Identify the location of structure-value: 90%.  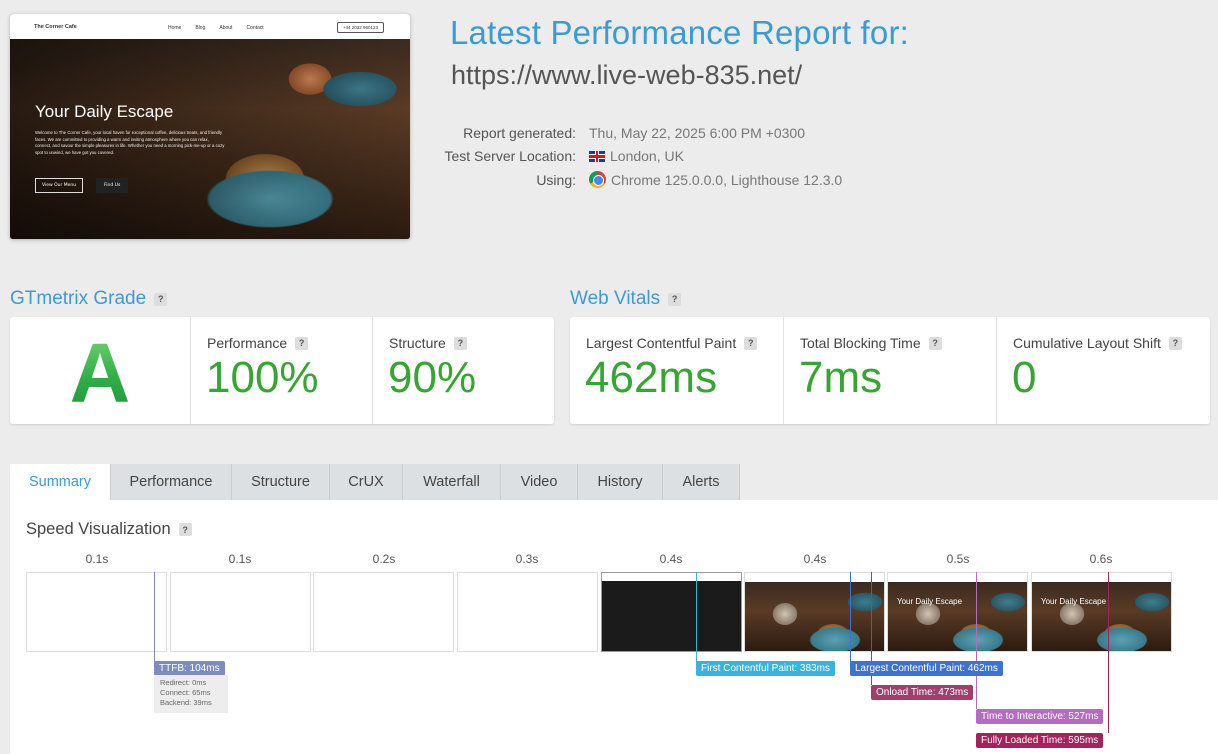
(432, 377).